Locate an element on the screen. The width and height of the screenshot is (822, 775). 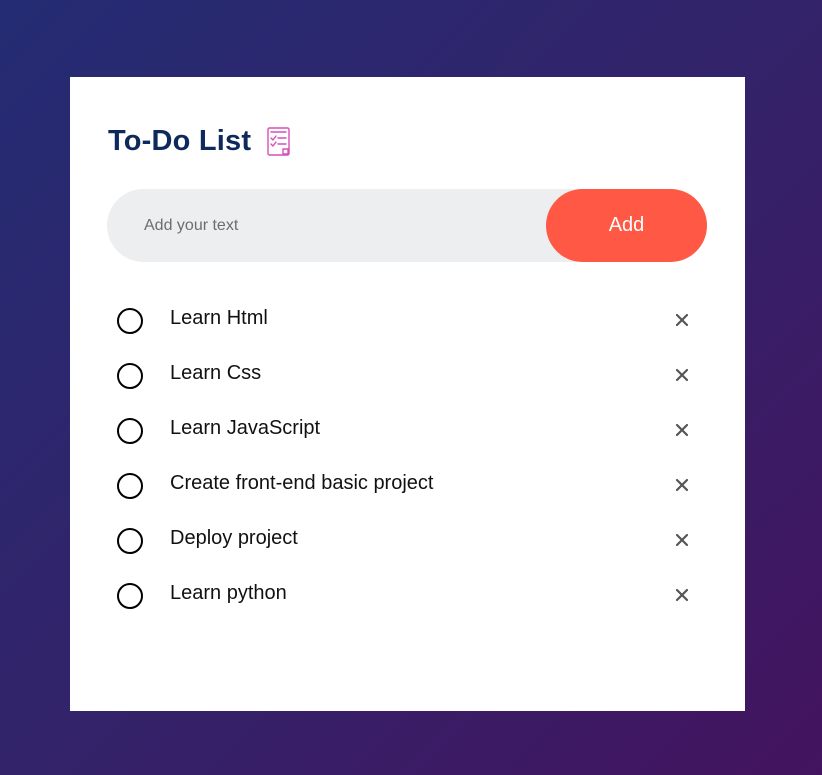
todo-item: Learn Css is located at coordinates (407, 376).